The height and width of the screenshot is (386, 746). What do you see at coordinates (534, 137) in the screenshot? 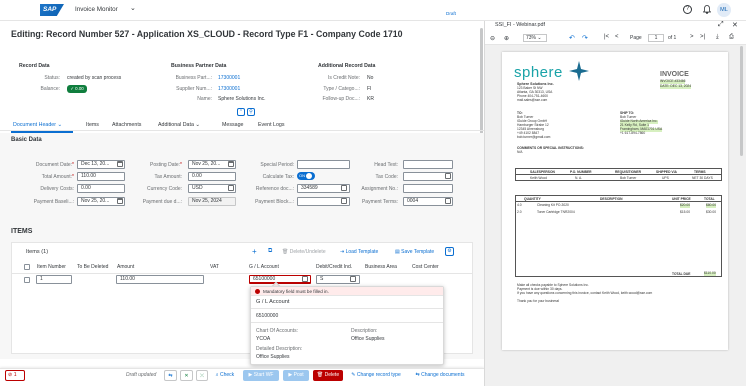
I see `to-line: bob.turner@gmail.com` at bounding box center [534, 137].